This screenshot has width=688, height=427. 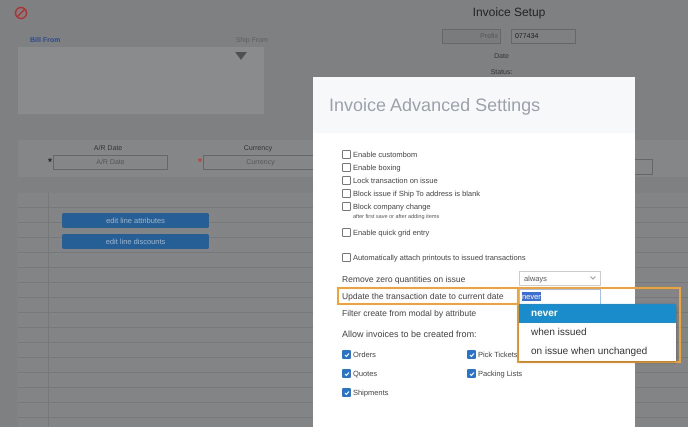 What do you see at coordinates (409, 334) in the screenshot?
I see `sources-label: Allow invoices to be created from:` at bounding box center [409, 334].